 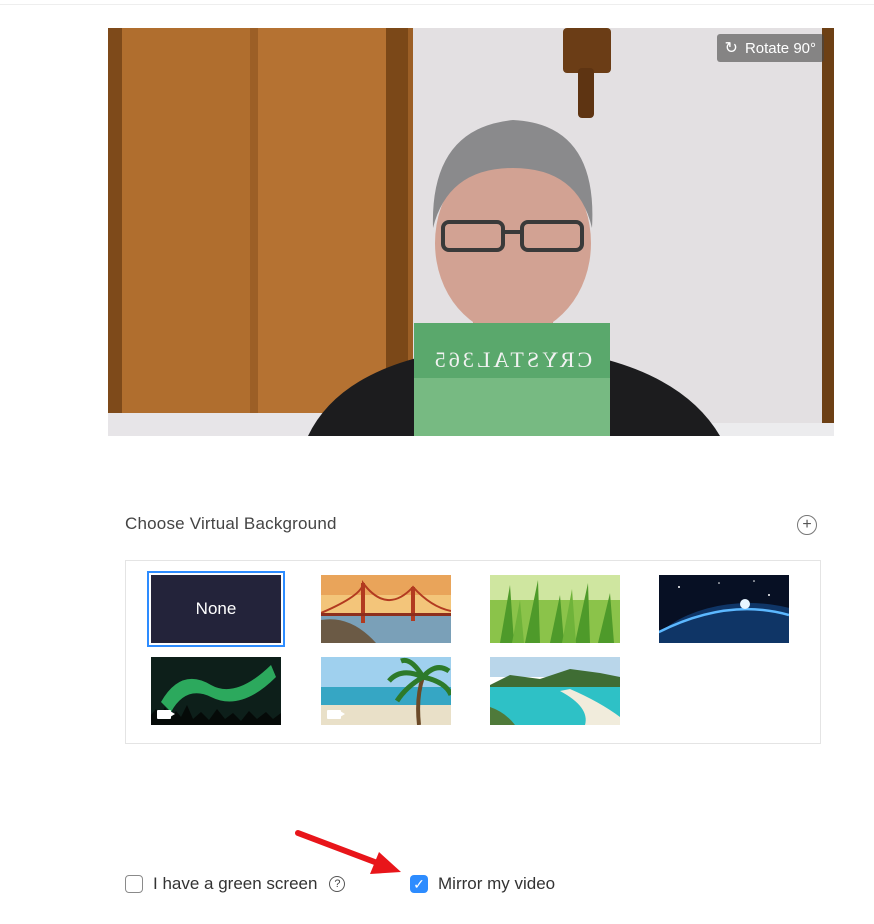 I want to click on plus-circle-icon: +, so click(x=807, y=525).